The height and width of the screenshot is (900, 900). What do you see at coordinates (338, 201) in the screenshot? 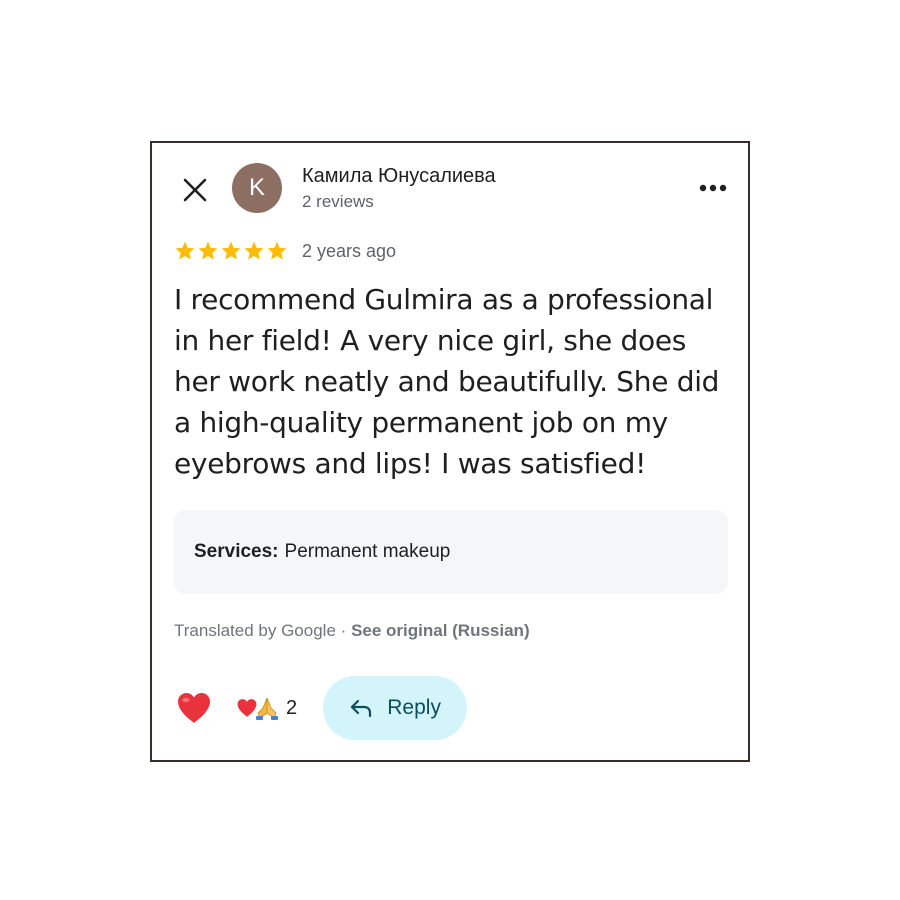
I see `author-review-count: 2 reviews` at bounding box center [338, 201].